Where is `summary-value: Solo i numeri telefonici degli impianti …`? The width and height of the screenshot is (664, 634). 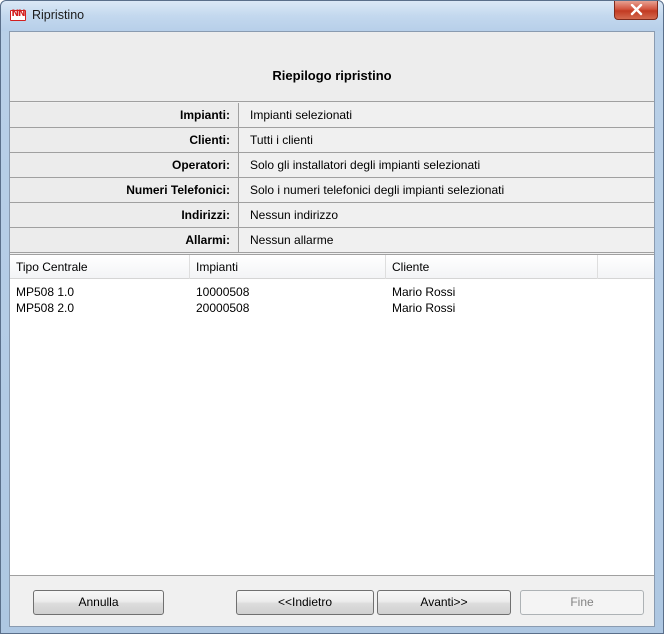 summary-value: Solo i numeri telefonici degli impianti … is located at coordinates (377, 190).